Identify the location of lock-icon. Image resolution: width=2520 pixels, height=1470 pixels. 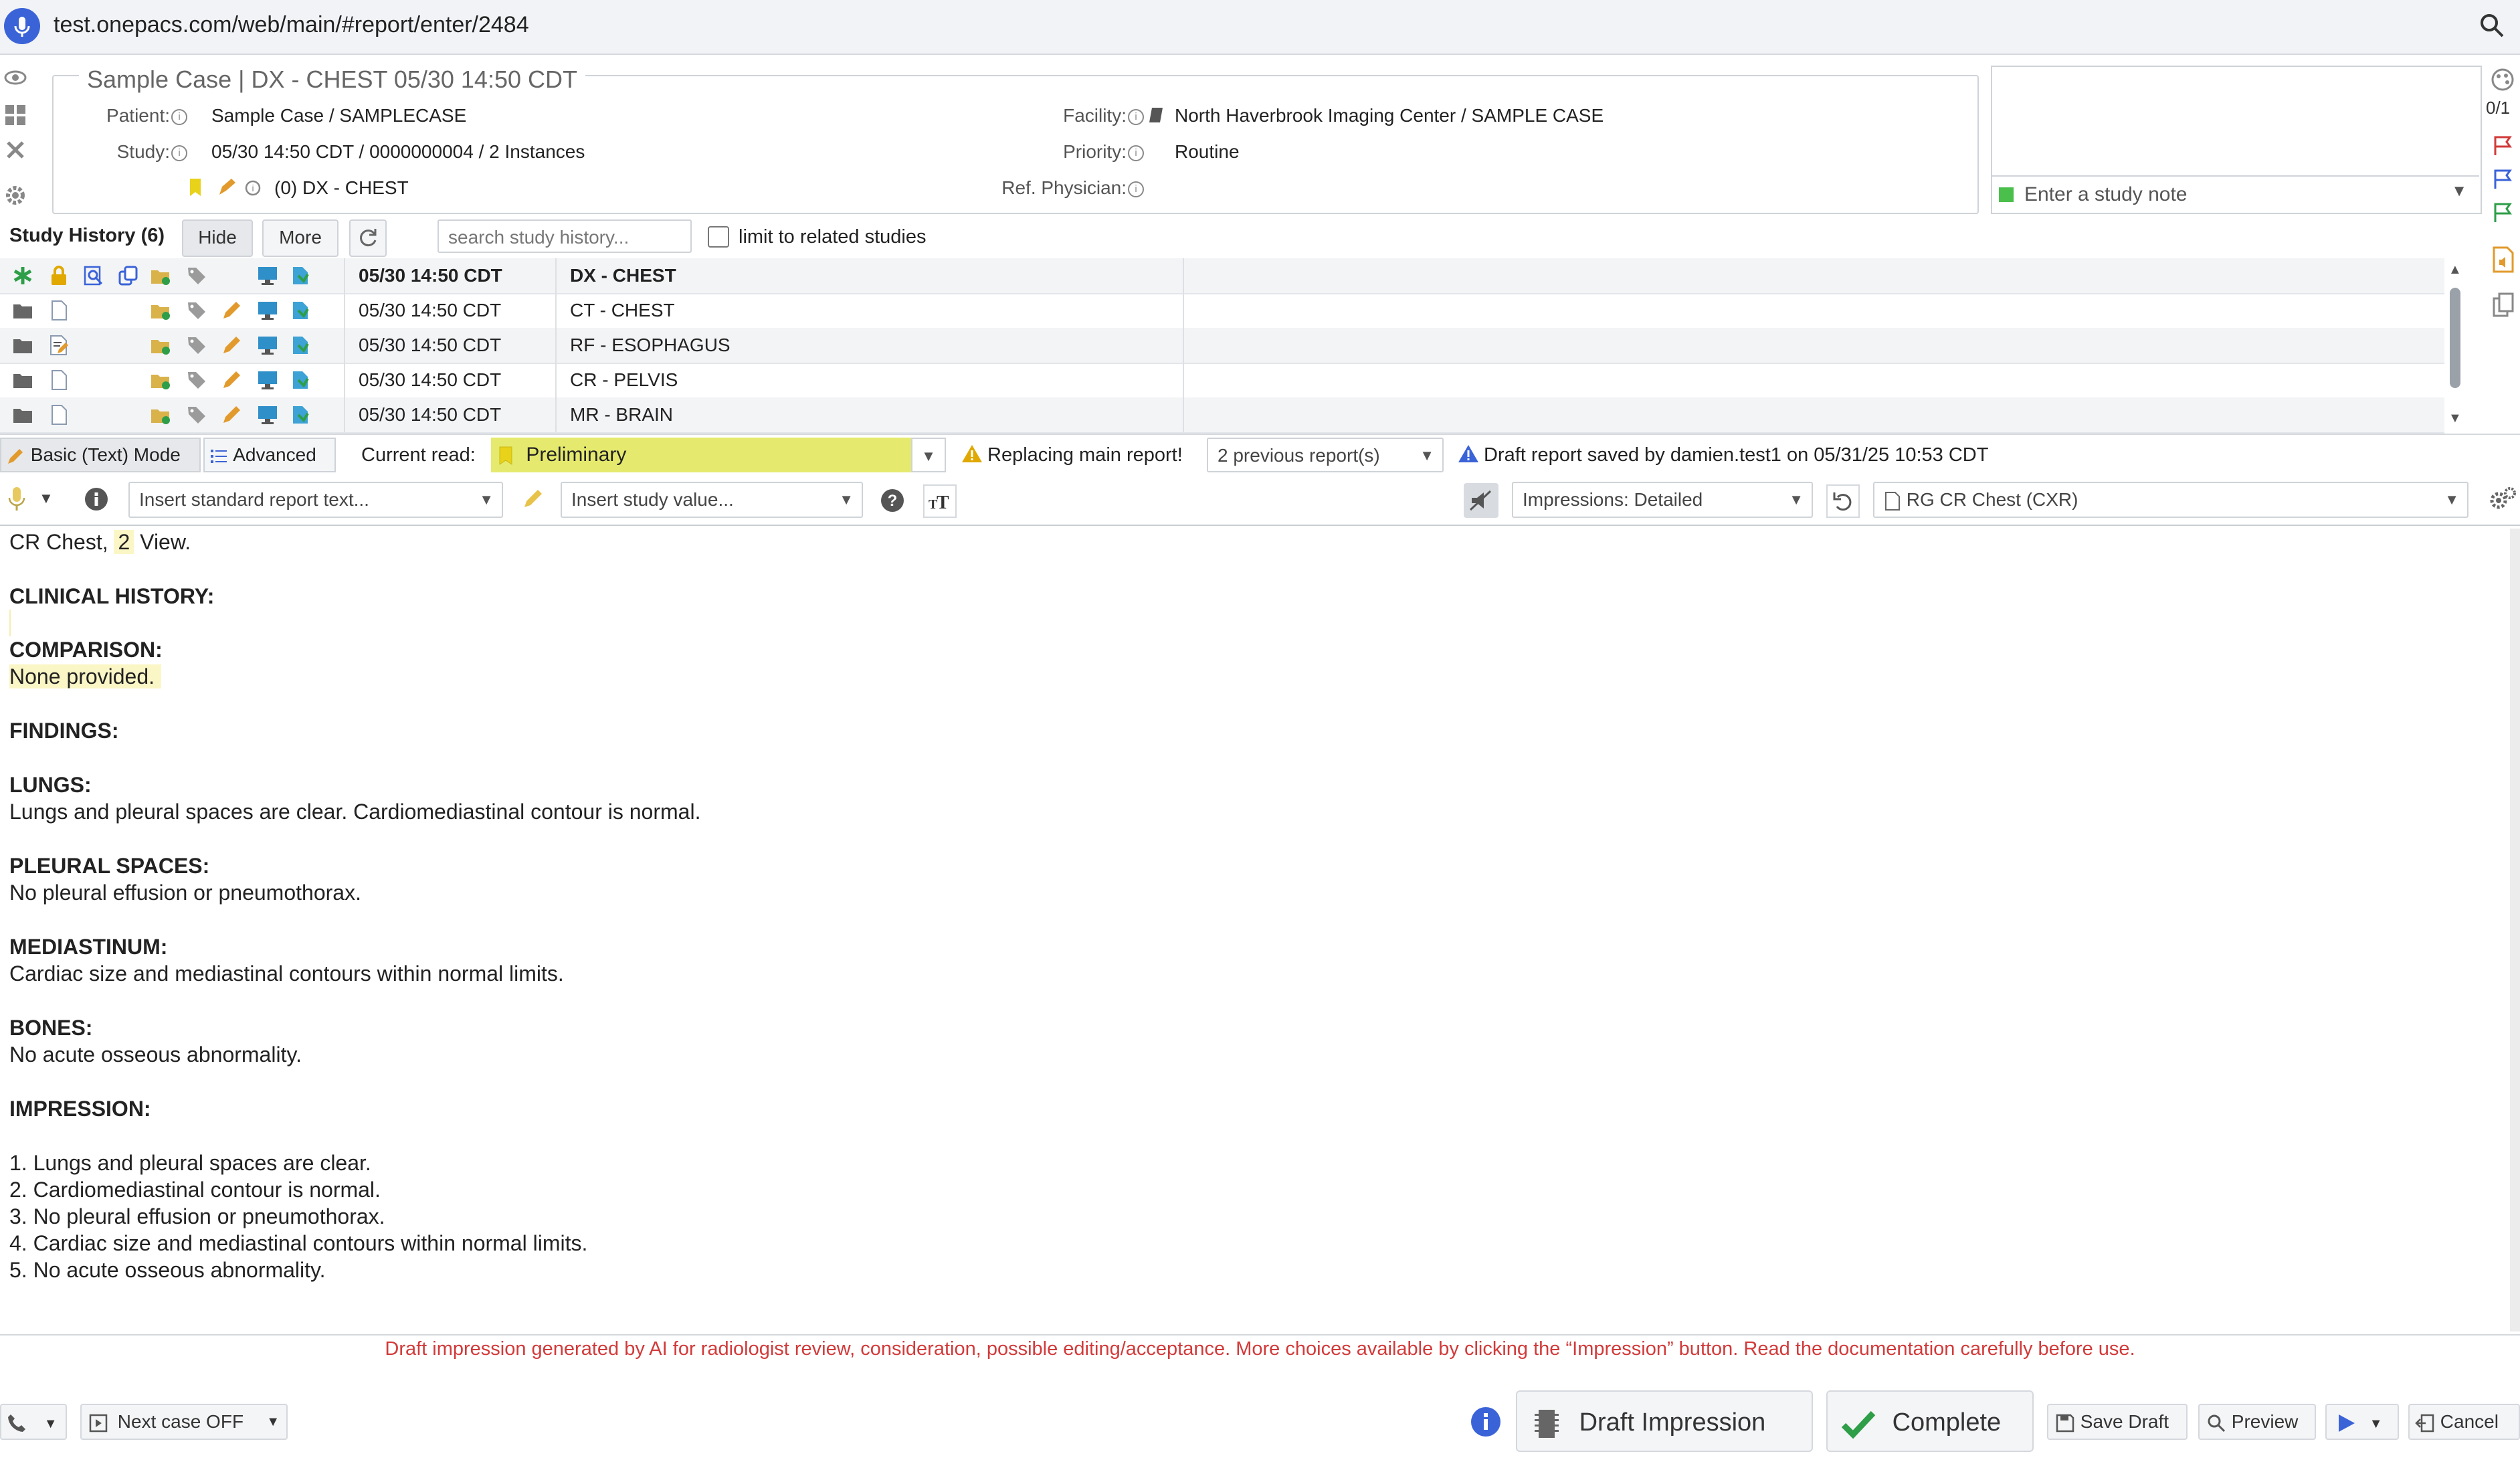
(59, 275).